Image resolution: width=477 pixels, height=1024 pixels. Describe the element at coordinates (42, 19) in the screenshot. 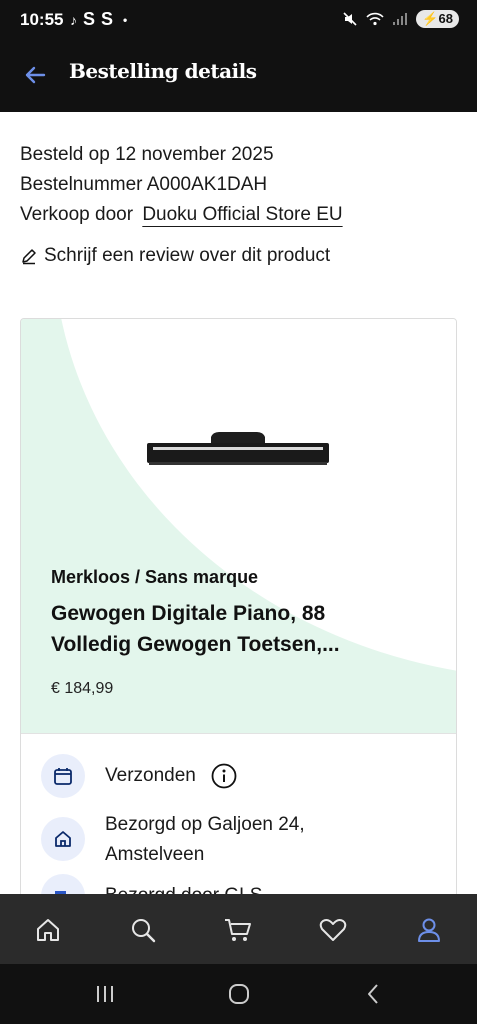

I see `status-time: 10:55` at that location.